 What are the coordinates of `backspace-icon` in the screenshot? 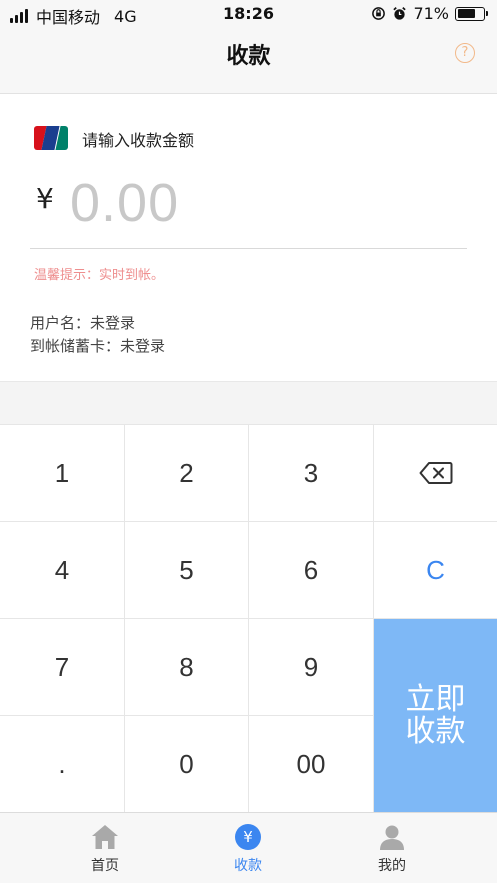 It's located at (435, 473).